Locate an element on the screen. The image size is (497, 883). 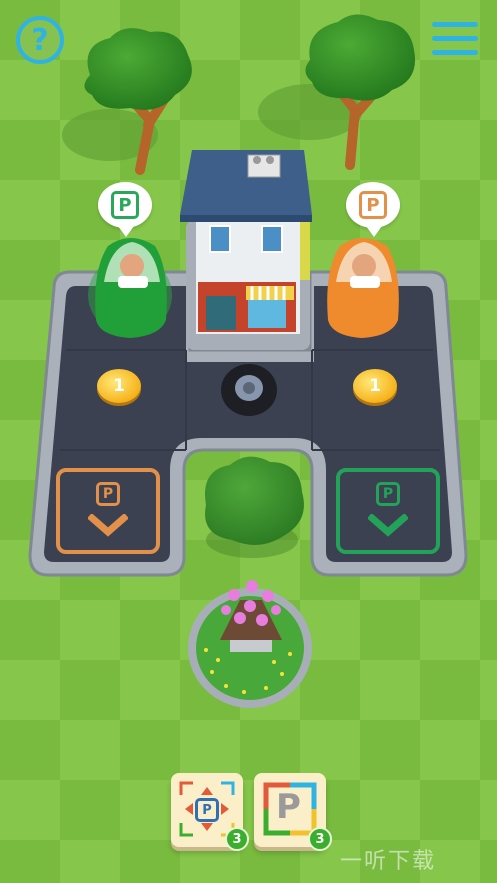
watermark-logo: 一听下载 is located at coordinates (388, 861).